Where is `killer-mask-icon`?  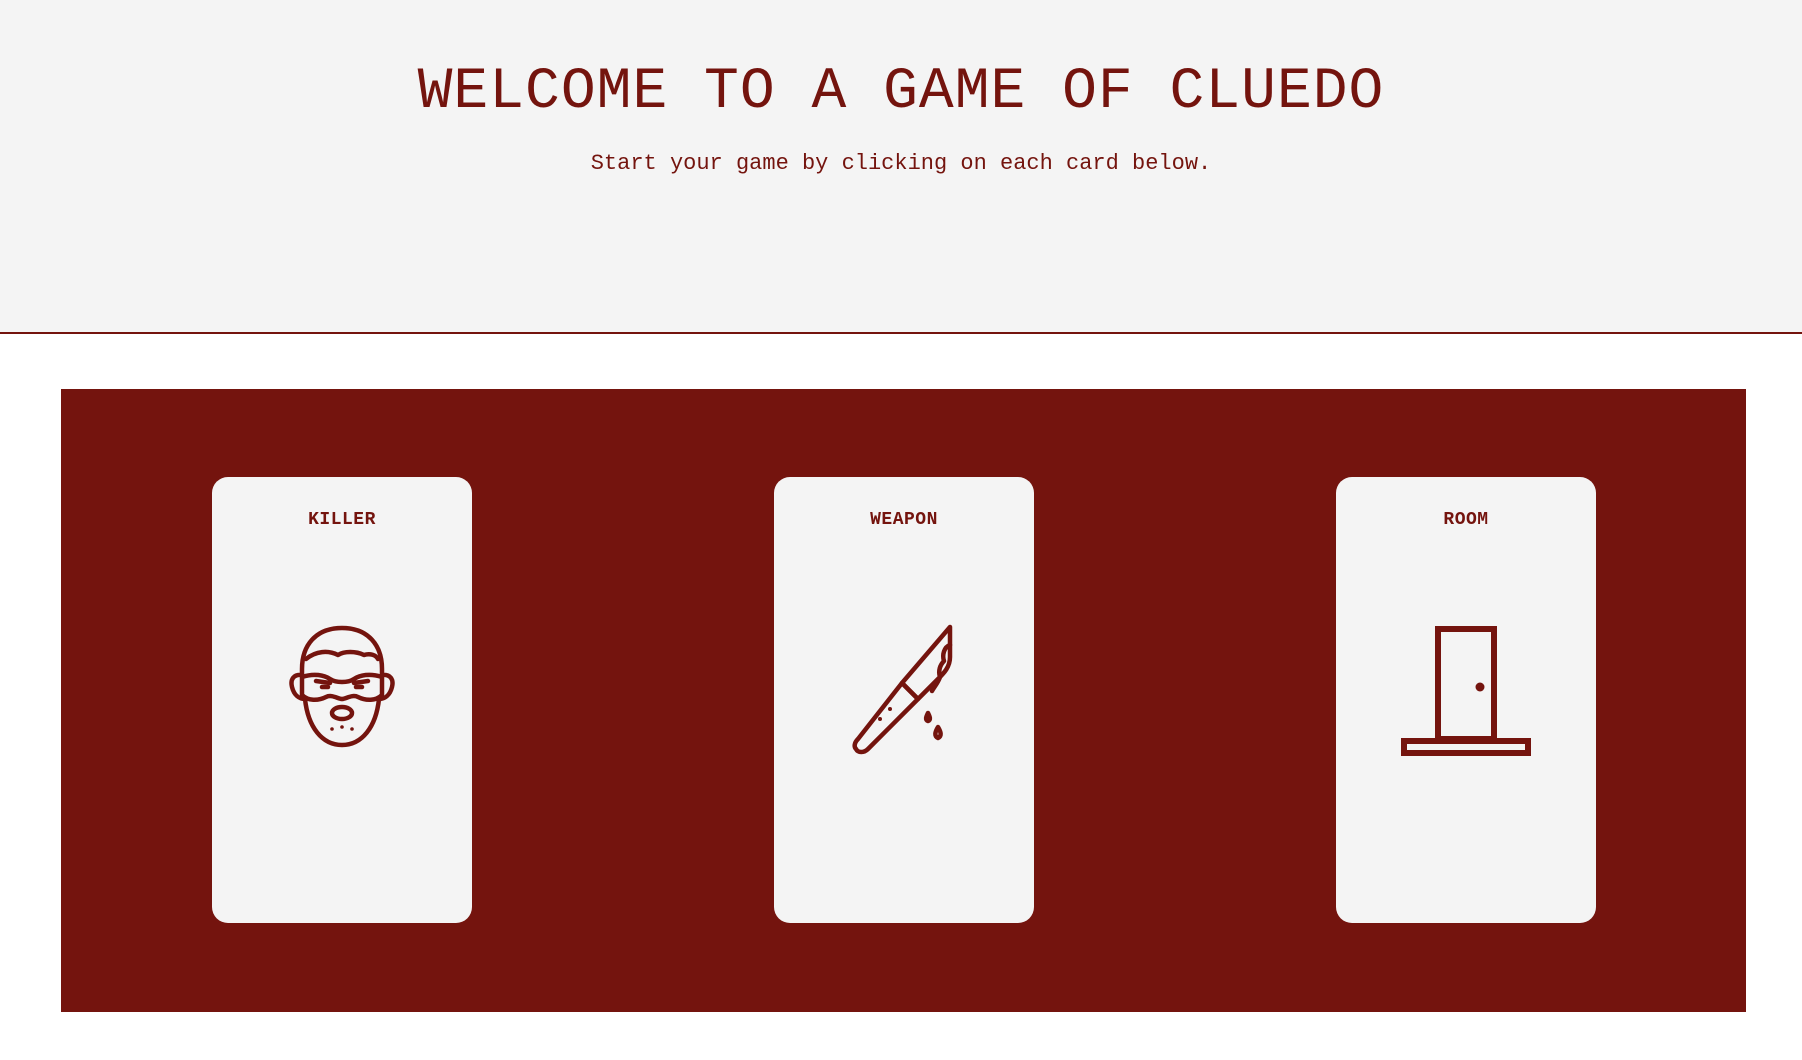 killer-mask-icon is located at coordinates (342, 687).